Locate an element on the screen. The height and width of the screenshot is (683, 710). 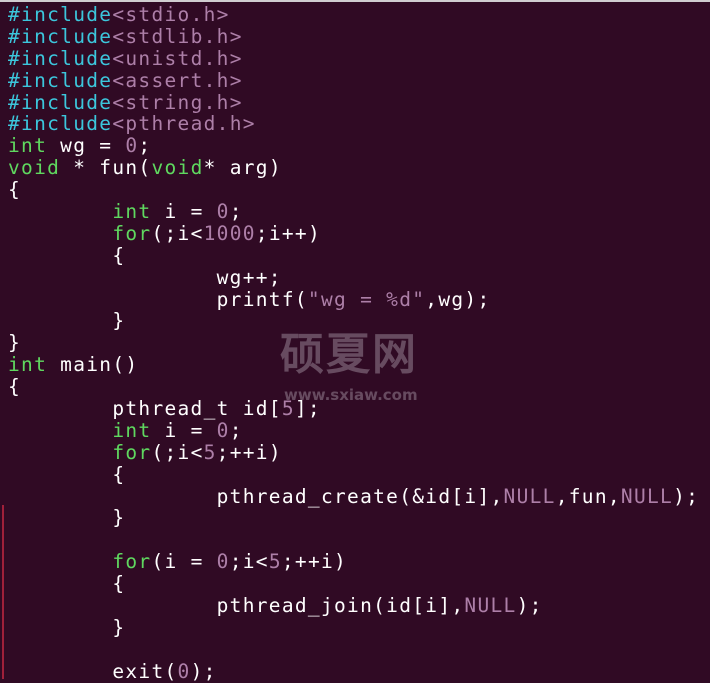
code-line: #include<assert.h> is located at coordinates (353, 80).